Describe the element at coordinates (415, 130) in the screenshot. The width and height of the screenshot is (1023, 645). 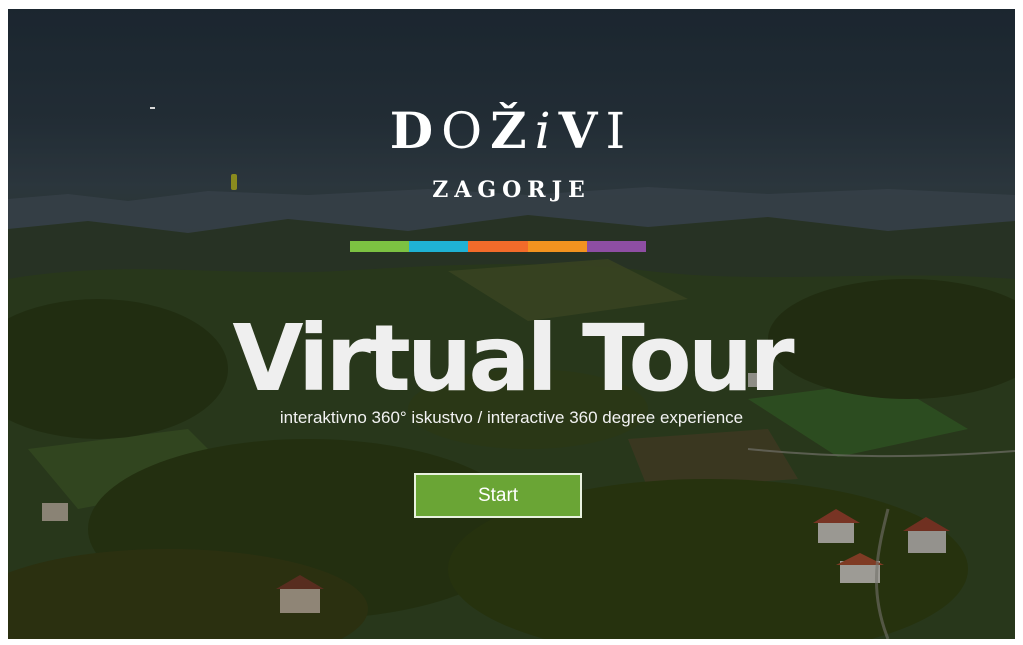
I see `logo-letter: D` at that location.